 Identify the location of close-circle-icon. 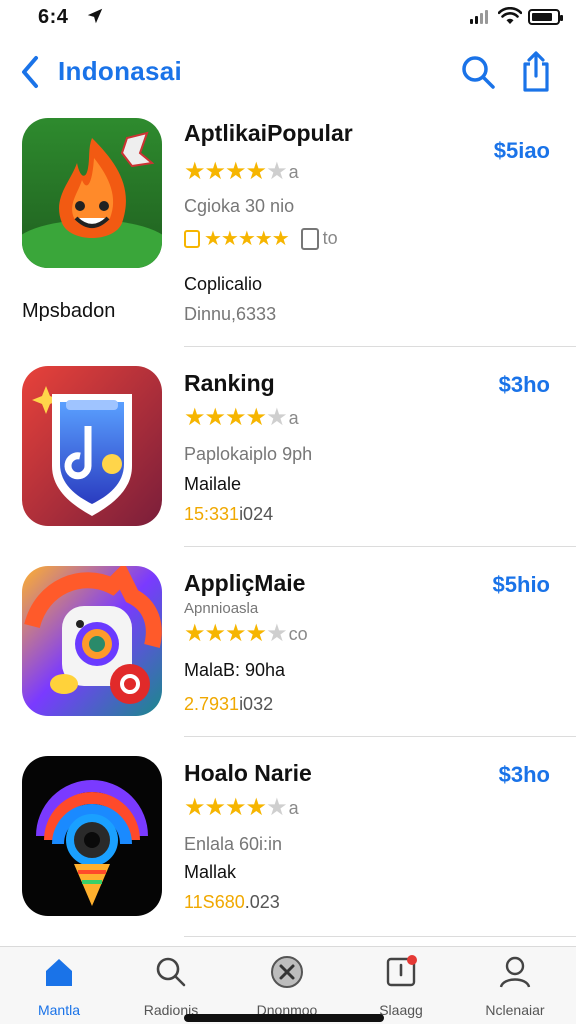
(287, 972).